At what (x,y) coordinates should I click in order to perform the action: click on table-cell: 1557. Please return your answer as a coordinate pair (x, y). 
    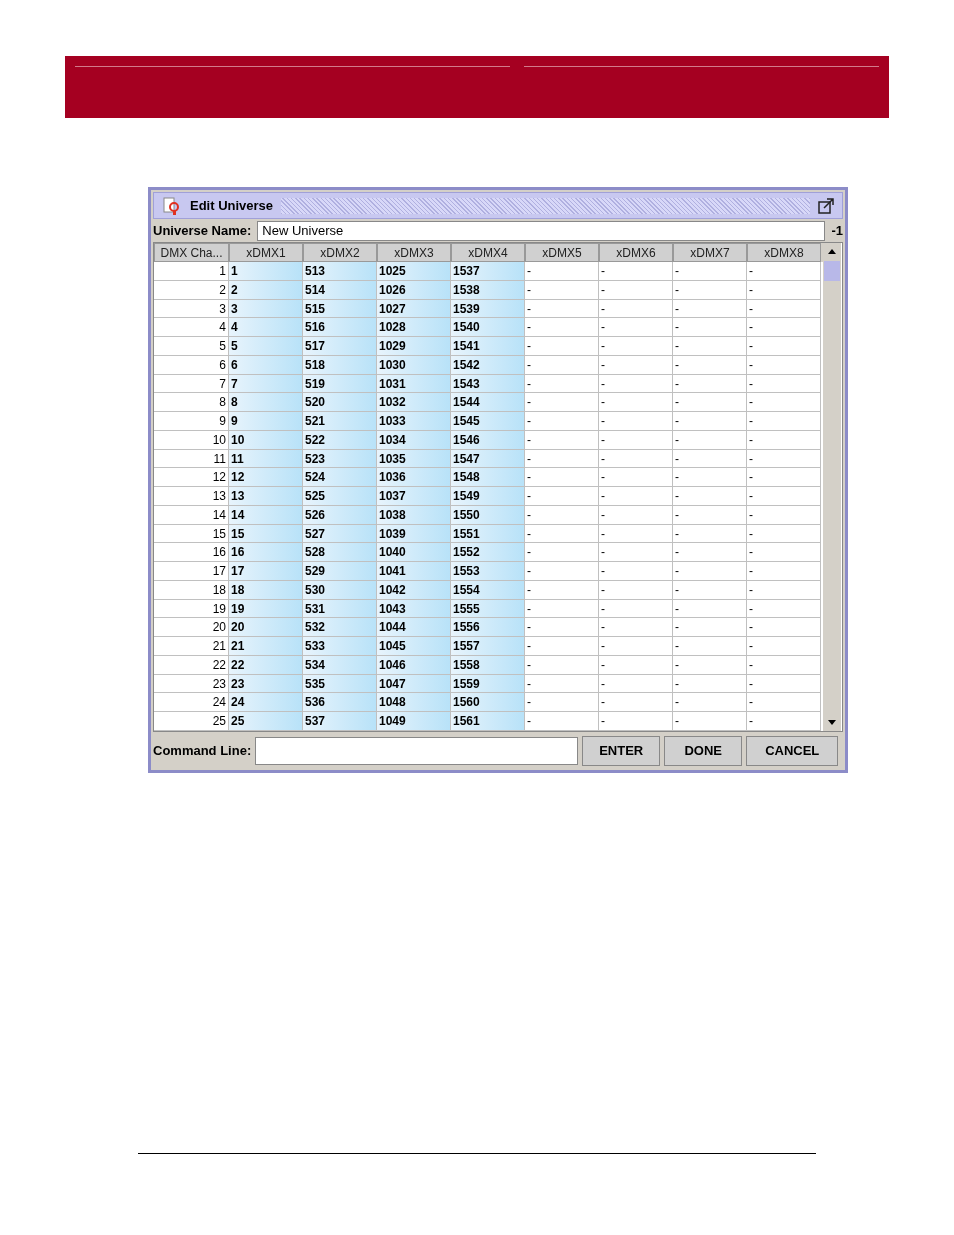
    Looking at the image, I should click on (488, 646).